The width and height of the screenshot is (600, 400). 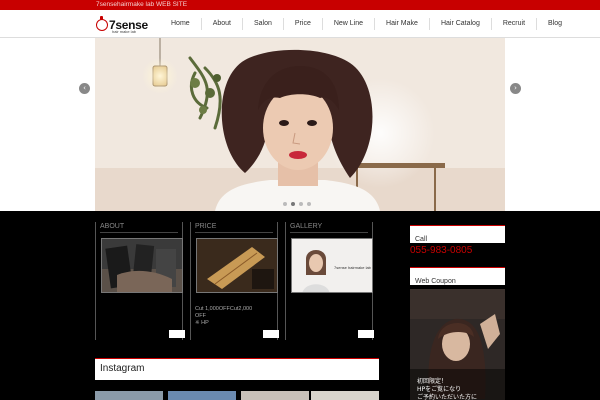 I want to click on about-image, so click(x=142, y=265).